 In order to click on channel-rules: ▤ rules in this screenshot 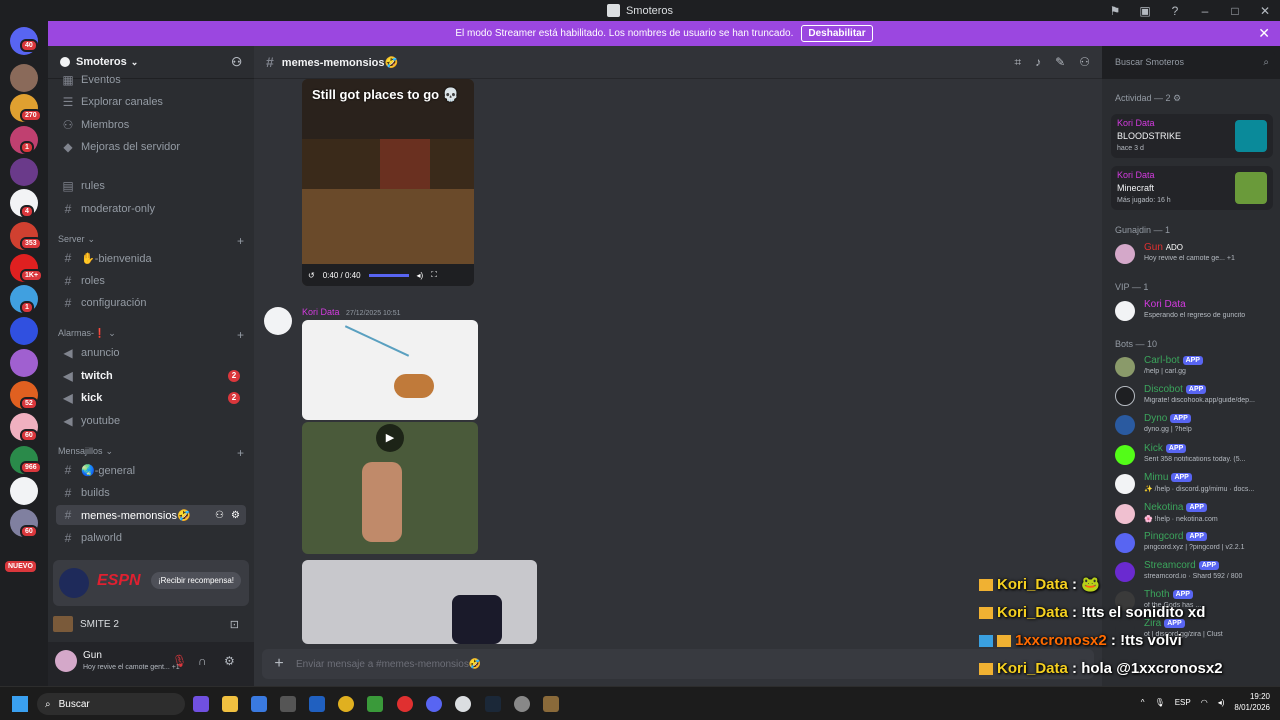, I will do `click(151, 186)`.